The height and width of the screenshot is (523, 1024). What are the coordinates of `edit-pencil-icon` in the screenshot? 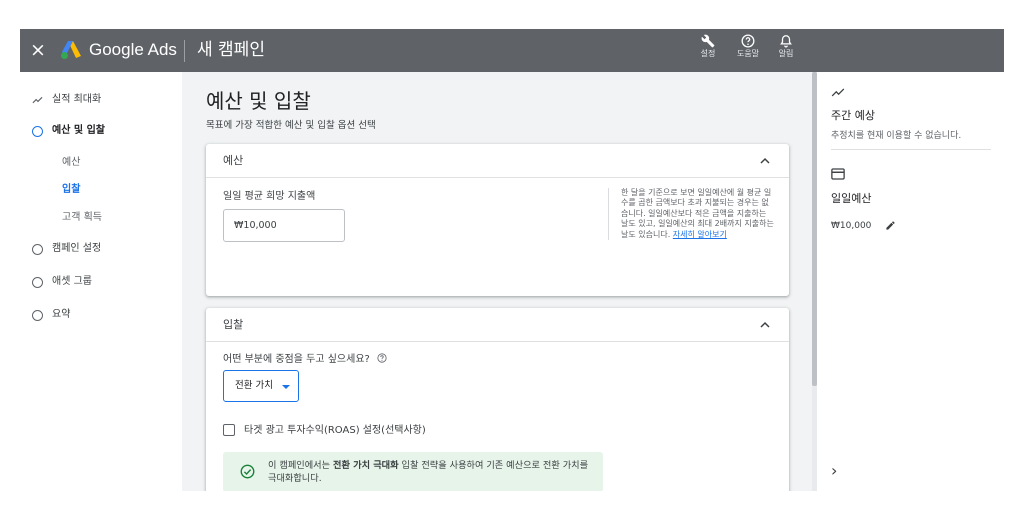 It's located at (890, 225).